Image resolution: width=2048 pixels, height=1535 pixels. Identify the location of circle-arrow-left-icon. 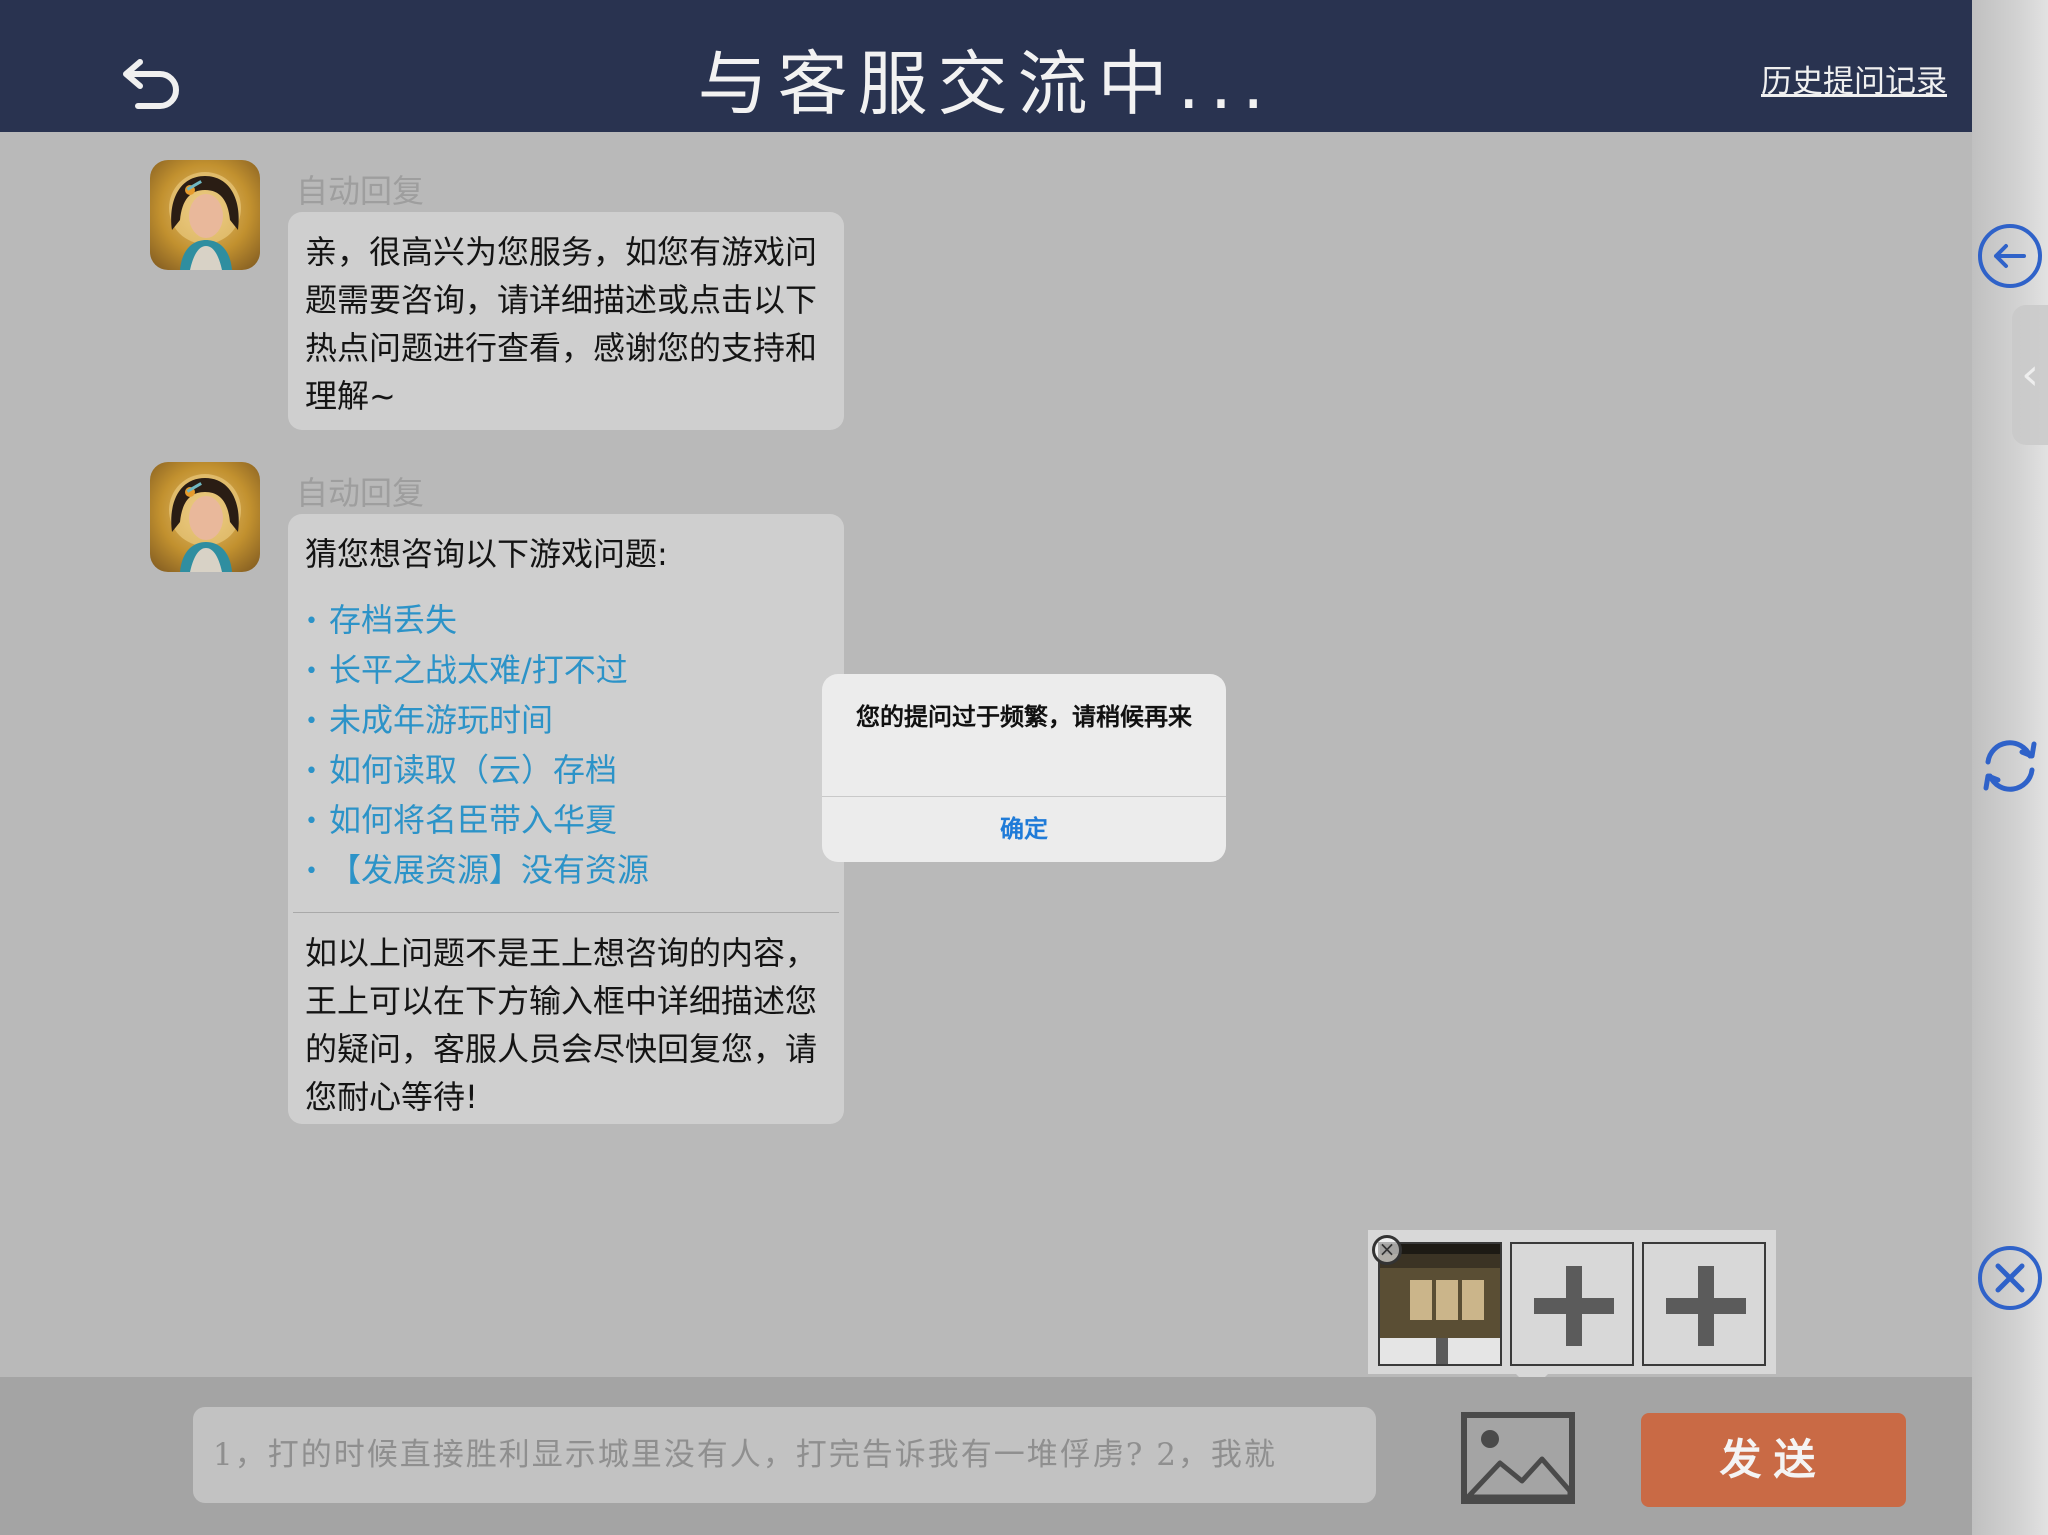
(2010, 256).